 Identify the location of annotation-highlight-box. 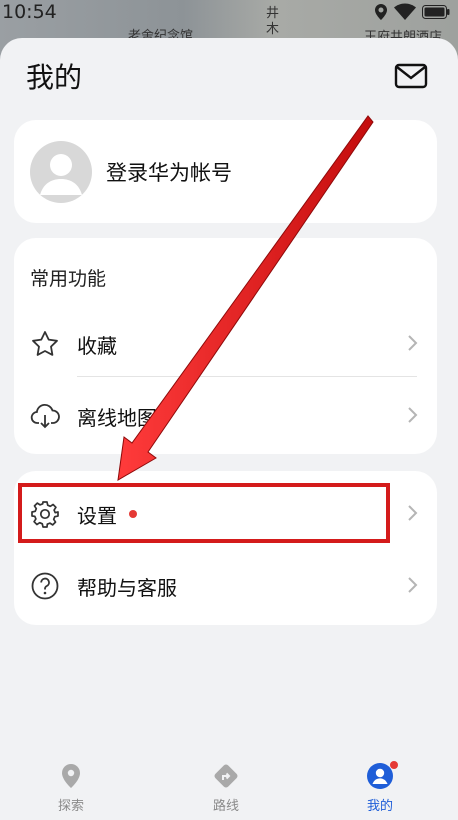
(204, 513).